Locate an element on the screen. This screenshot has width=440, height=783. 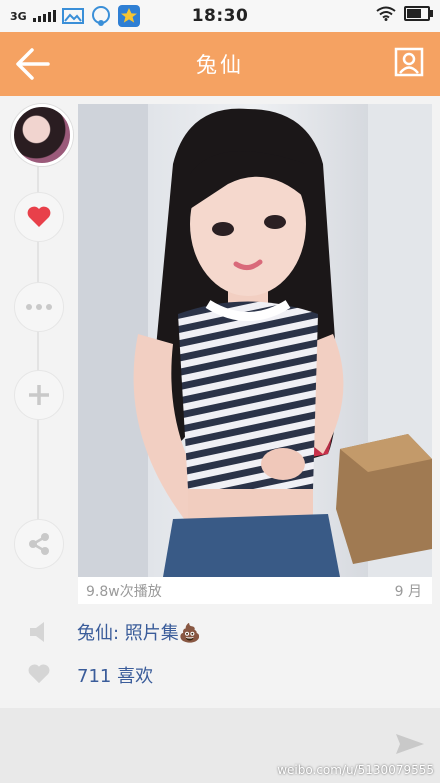
comment-bar: weibo.com/u/5130079555 is located at coordinates (220, 745).